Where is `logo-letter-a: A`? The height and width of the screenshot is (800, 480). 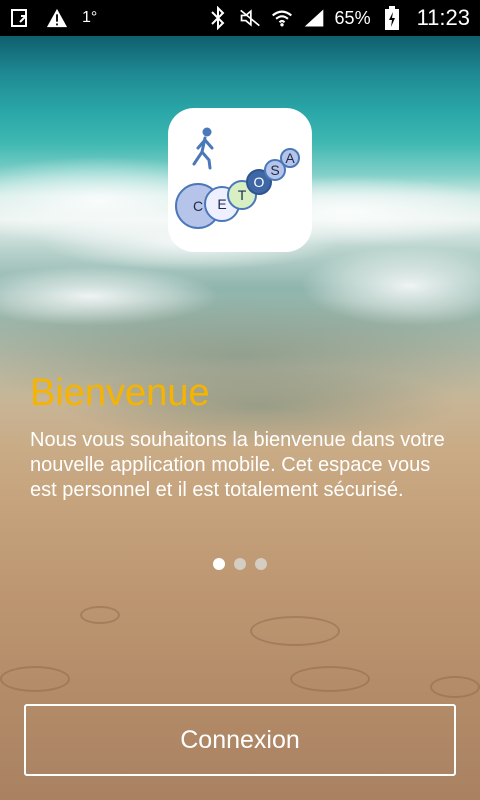 logo-letter-a: A is located at coordinates (290, 158).